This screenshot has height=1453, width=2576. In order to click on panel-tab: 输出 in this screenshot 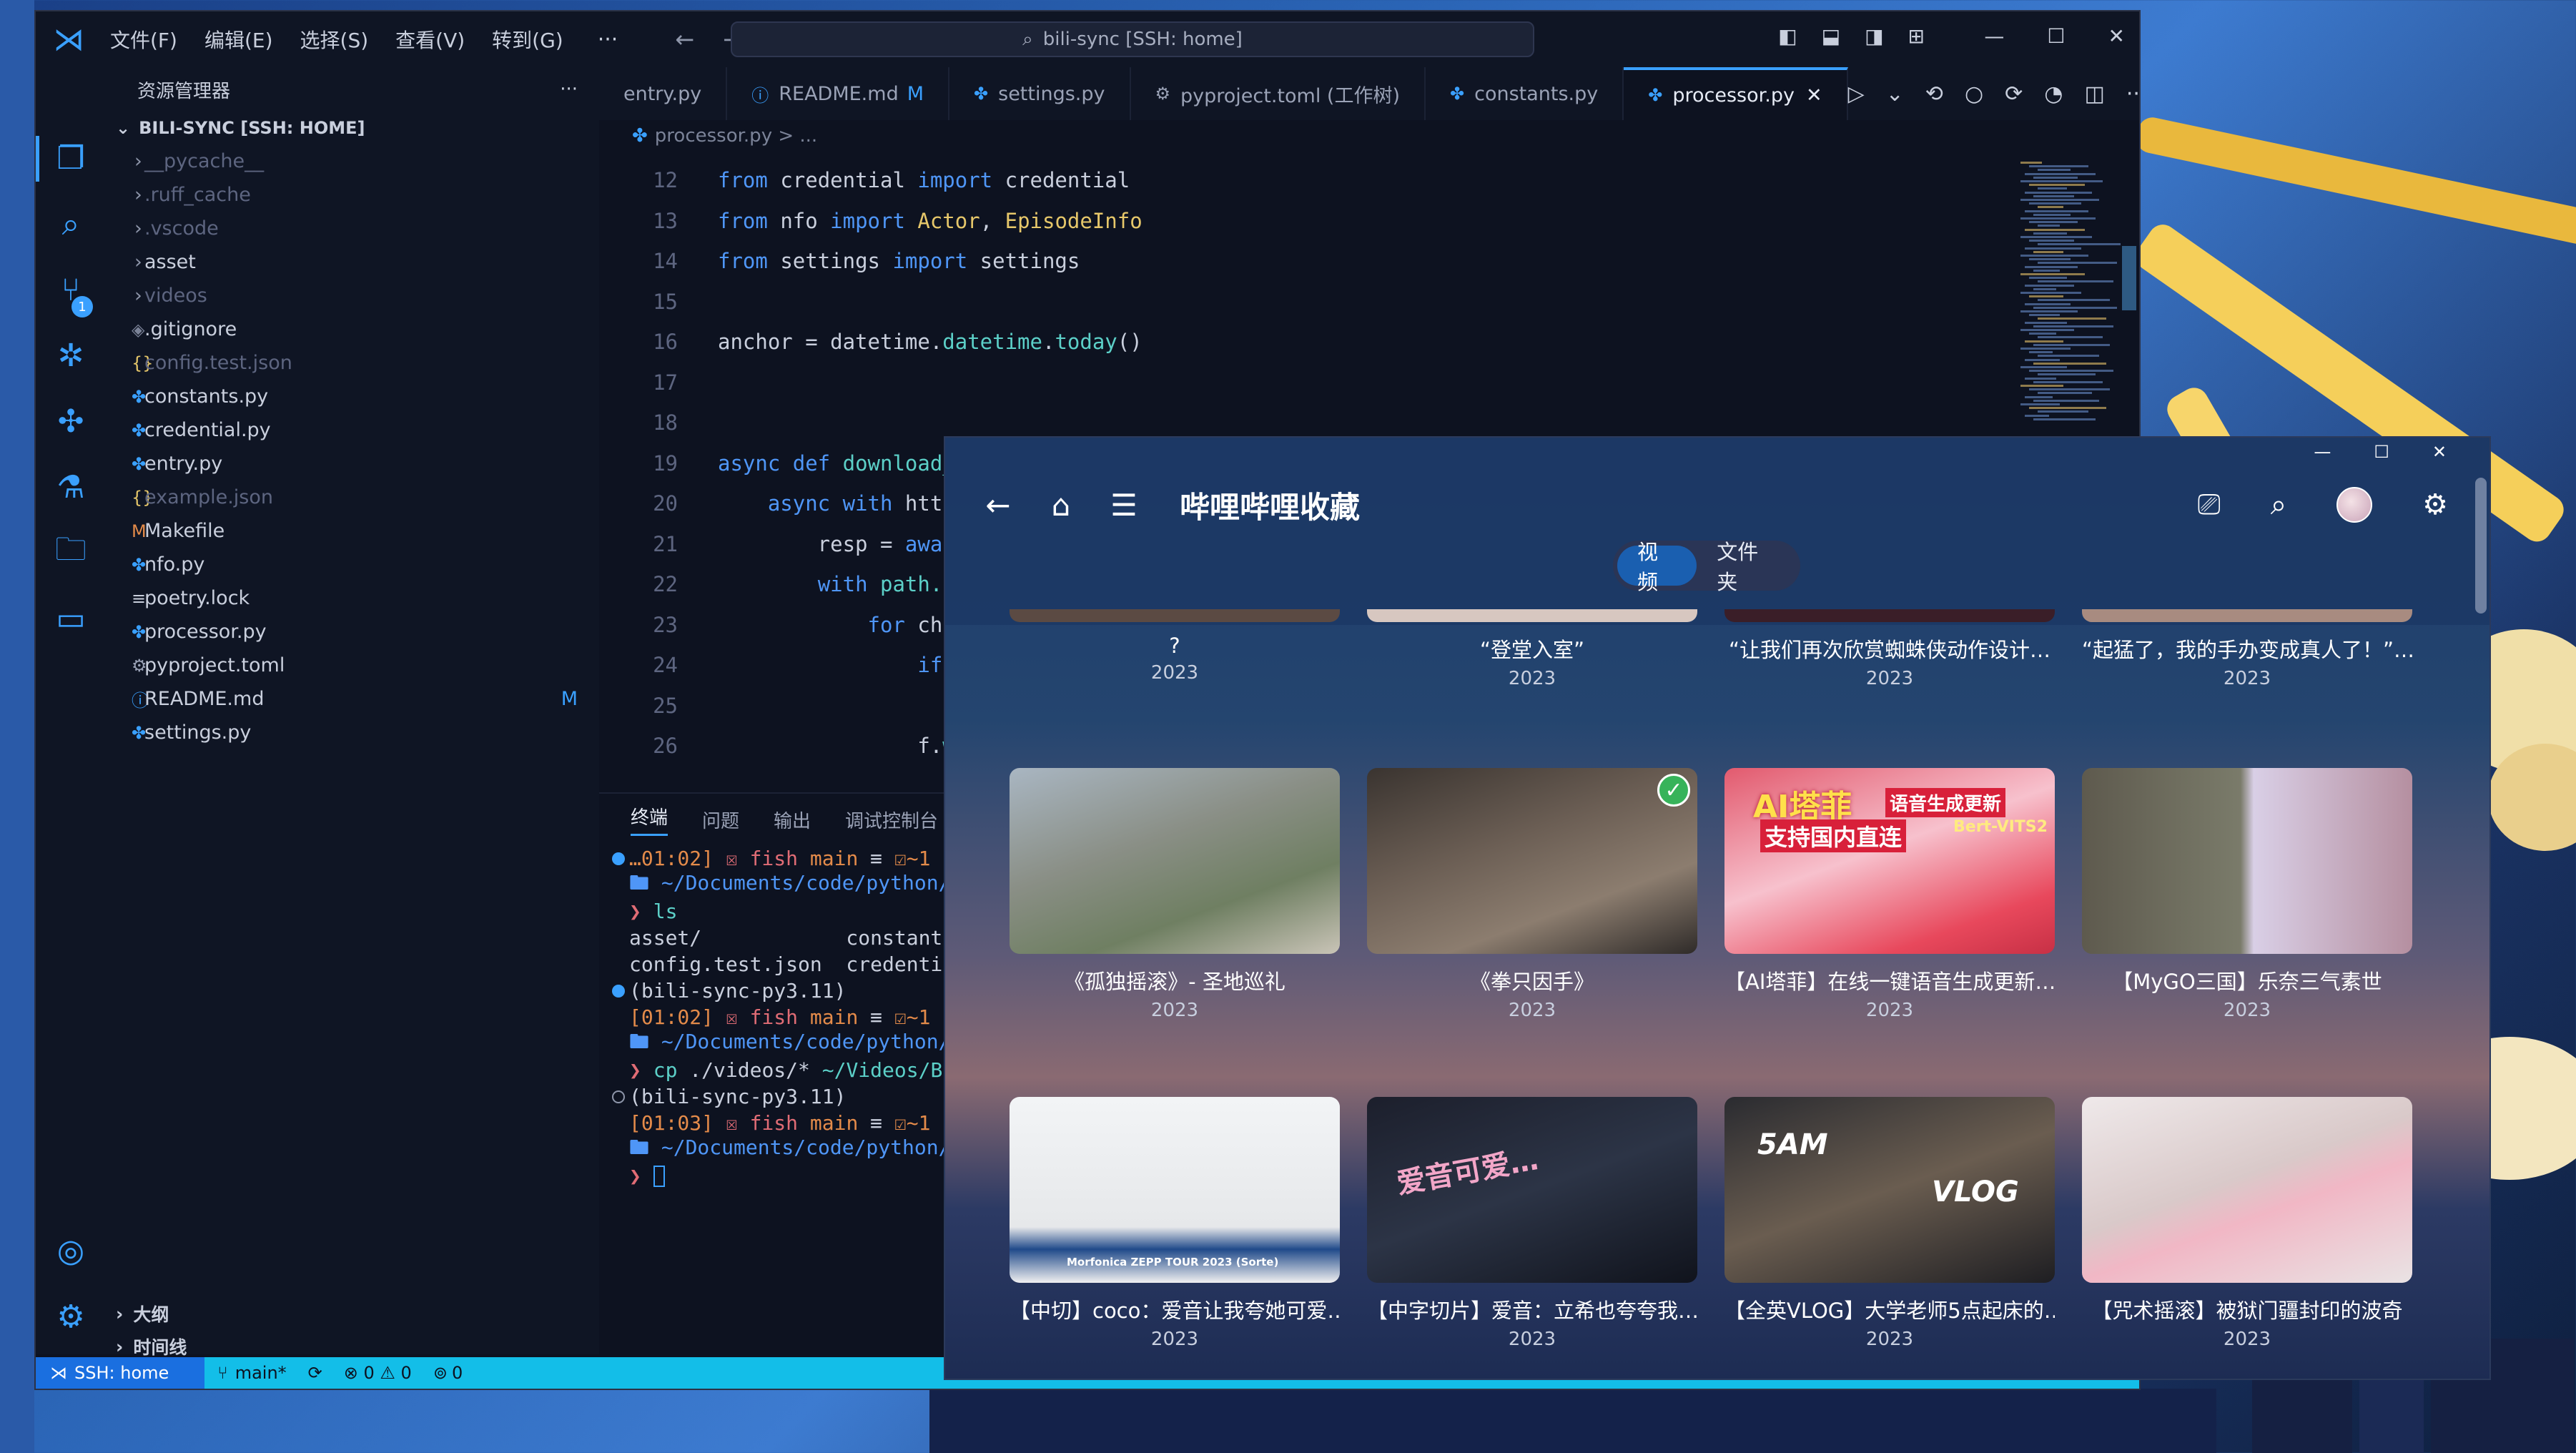, I will do `click(792, 820)`.